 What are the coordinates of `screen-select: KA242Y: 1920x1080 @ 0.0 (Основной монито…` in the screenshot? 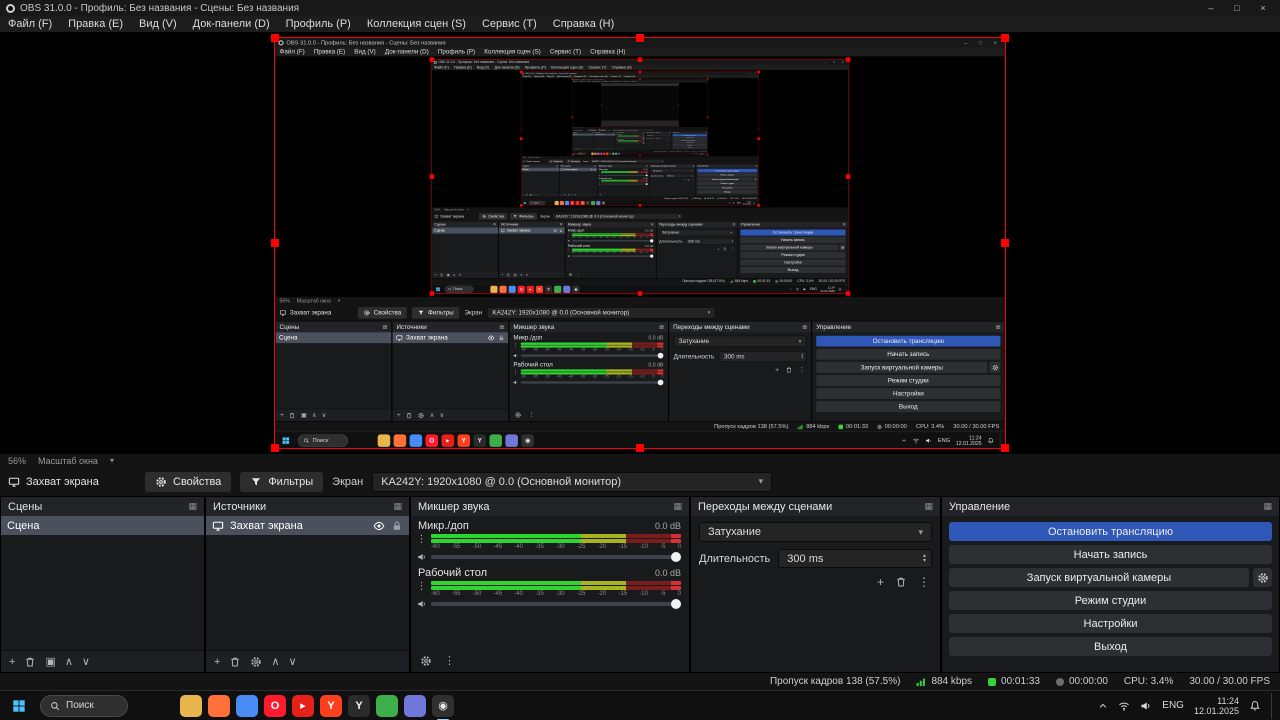 It's located at (601, 312).